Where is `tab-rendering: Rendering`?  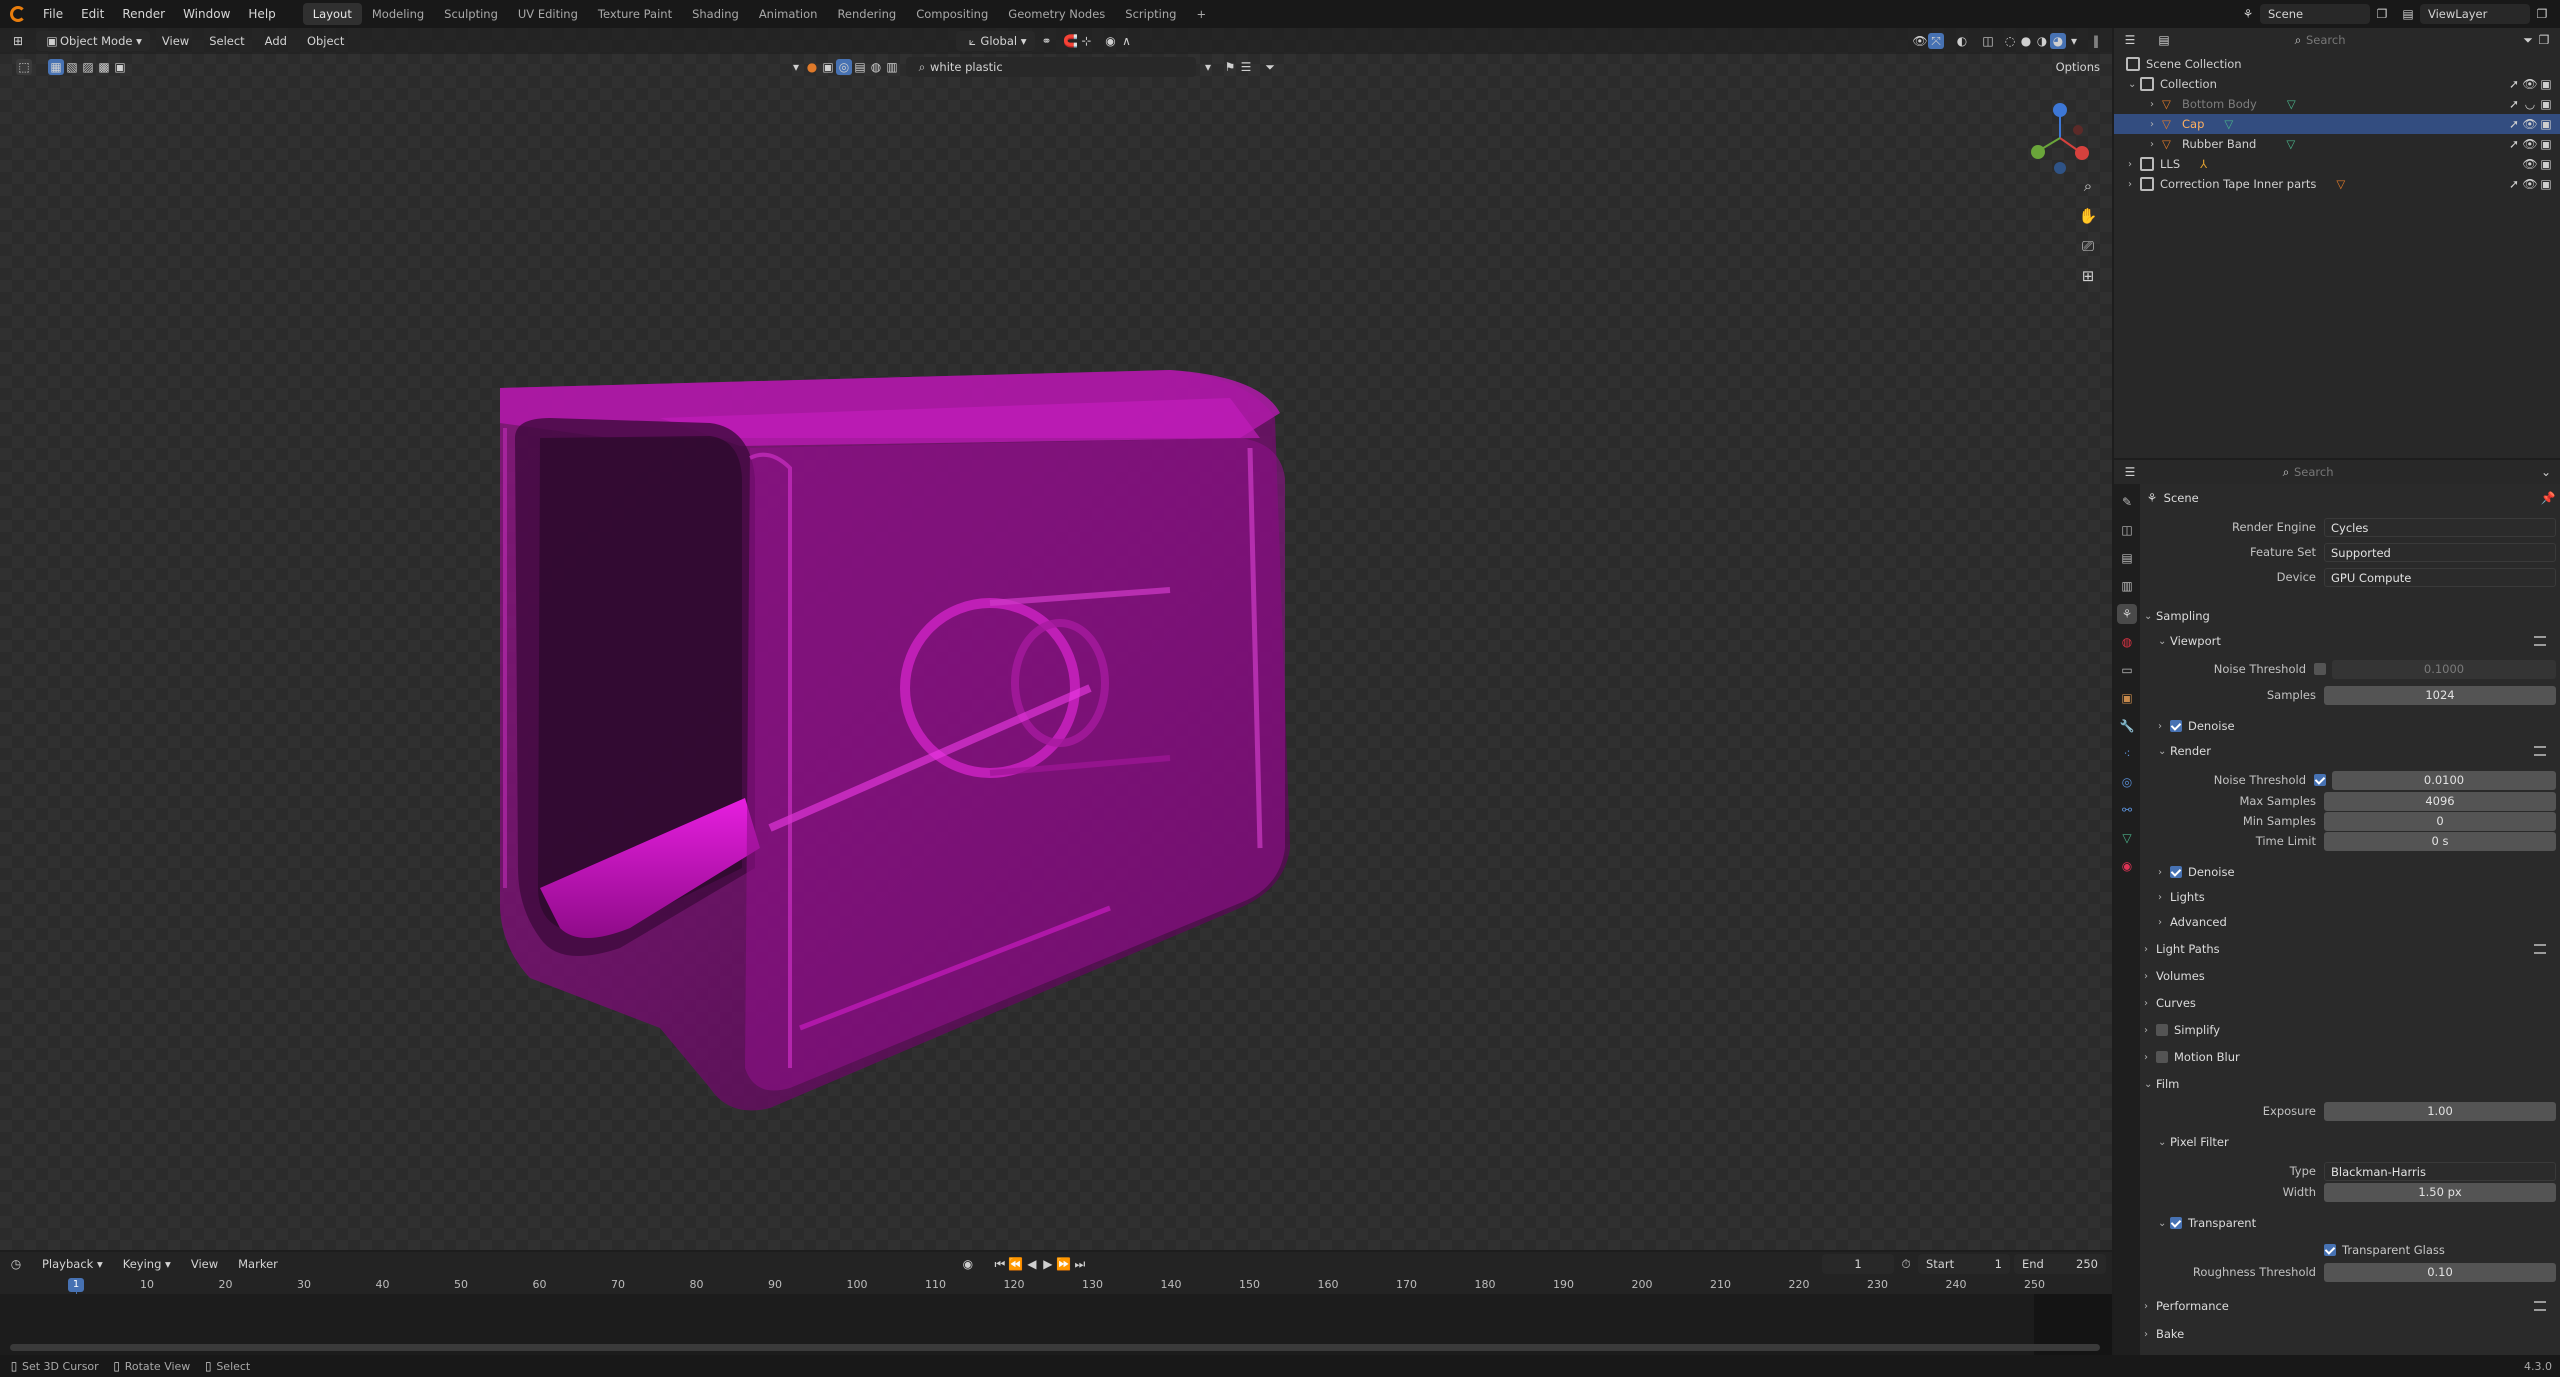
tab-rendering: Rendering is located at coordinates (866, 14).